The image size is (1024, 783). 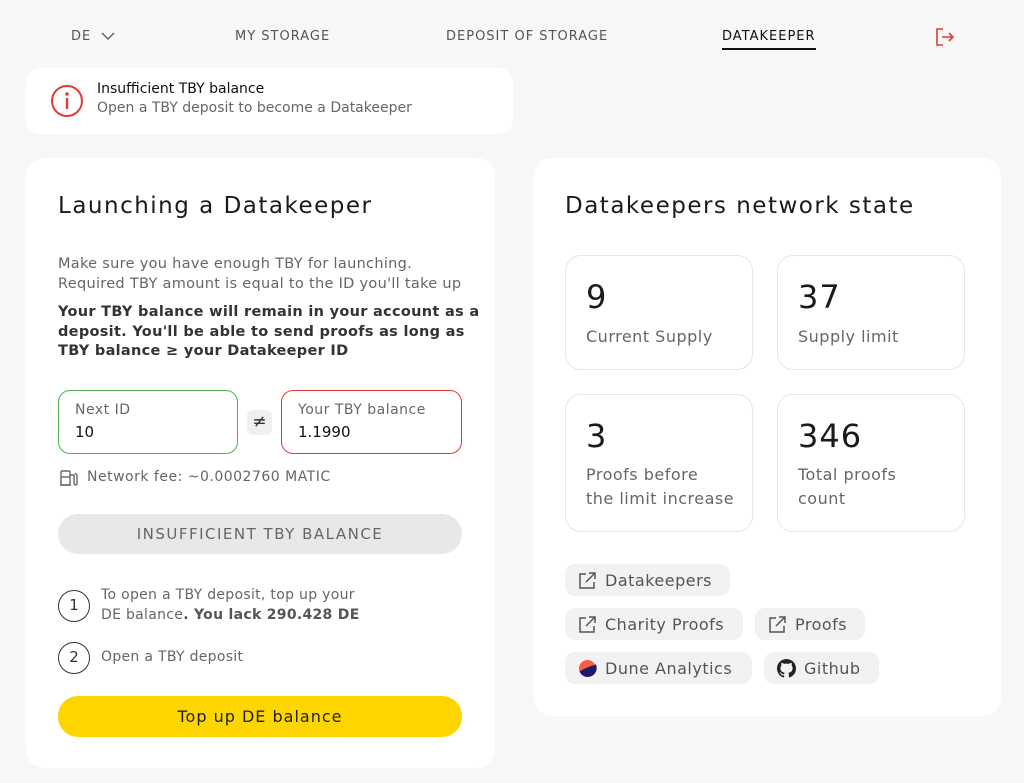 What do you see at coordinates (848, 336) in the screenshot?
I see `stat-label: Supply limit` at bounding box center [848, 336].